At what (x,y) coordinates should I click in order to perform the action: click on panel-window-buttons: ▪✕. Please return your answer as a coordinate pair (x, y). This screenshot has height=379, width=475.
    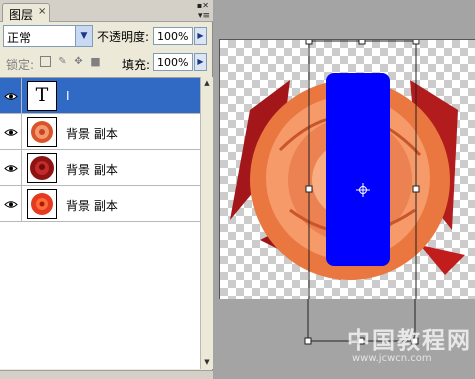
    Looking at the image, I should click on (203, 6).